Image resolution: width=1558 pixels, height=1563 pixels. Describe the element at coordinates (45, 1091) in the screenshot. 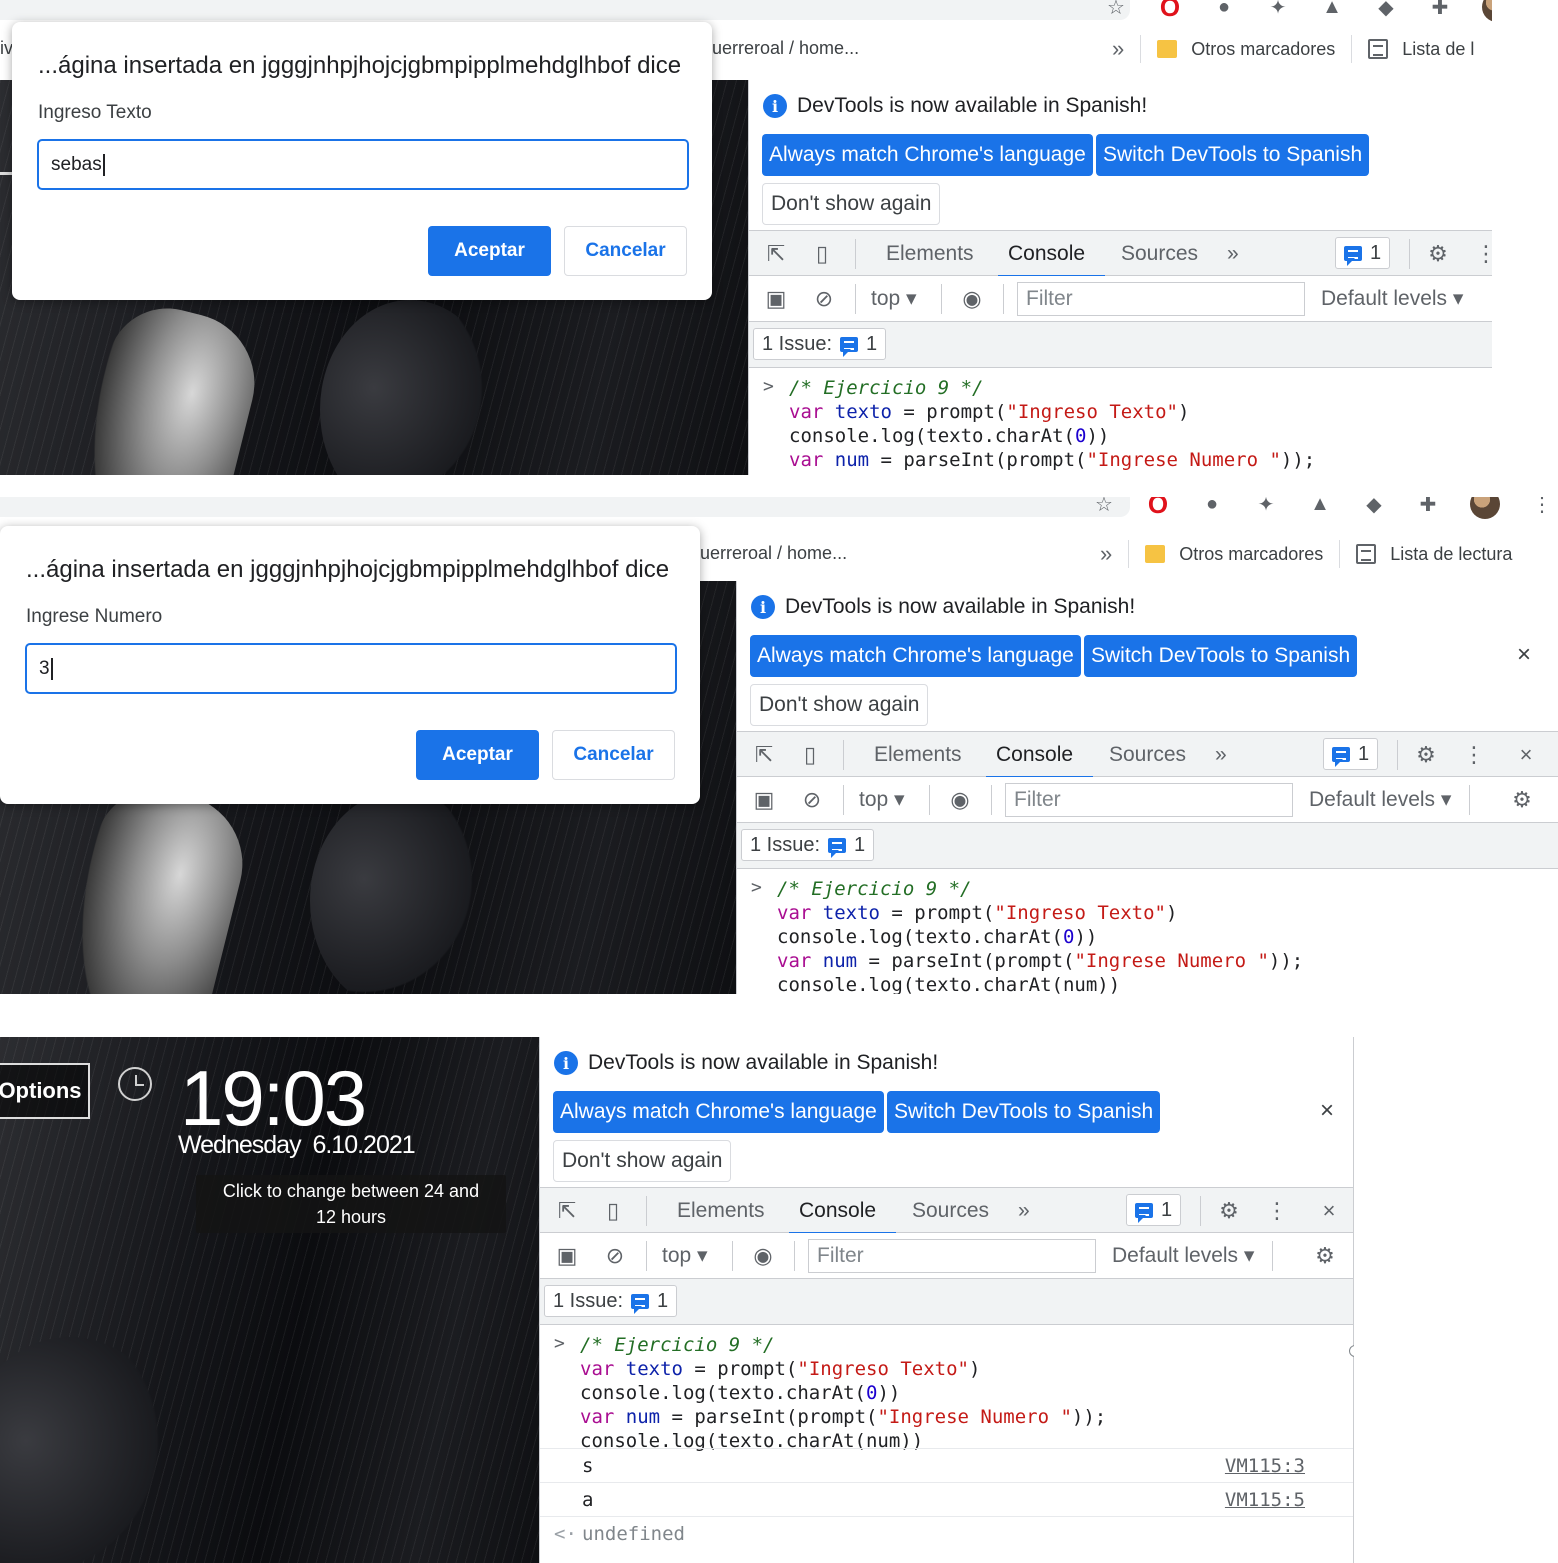

I see `options-button: Options` at that location.